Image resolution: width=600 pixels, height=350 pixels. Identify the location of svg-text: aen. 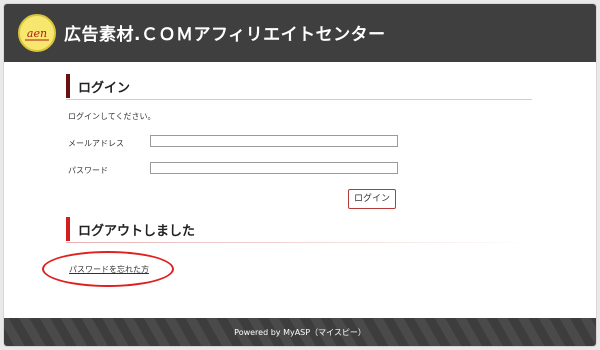
(37, 33).